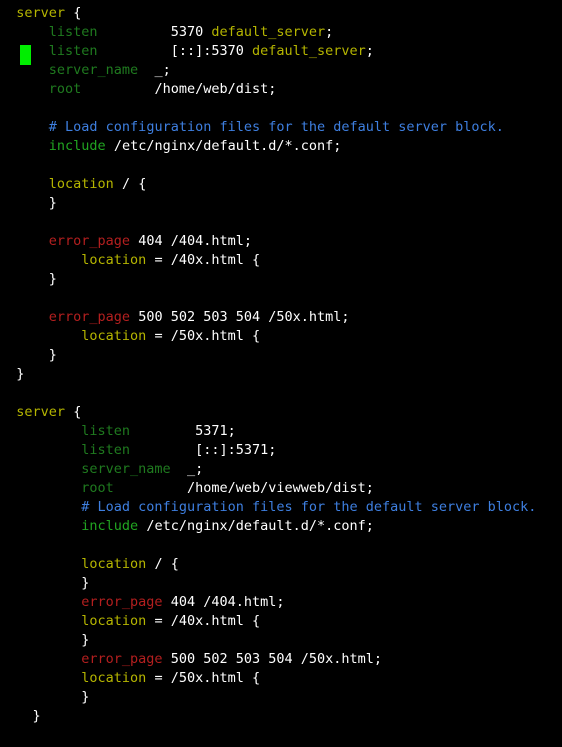 This screenshot has width=562, height=747. Describe the element at coordinates (281, 32) in the screenshot. I see `code-line: listen 5370 default_server;` at that location.